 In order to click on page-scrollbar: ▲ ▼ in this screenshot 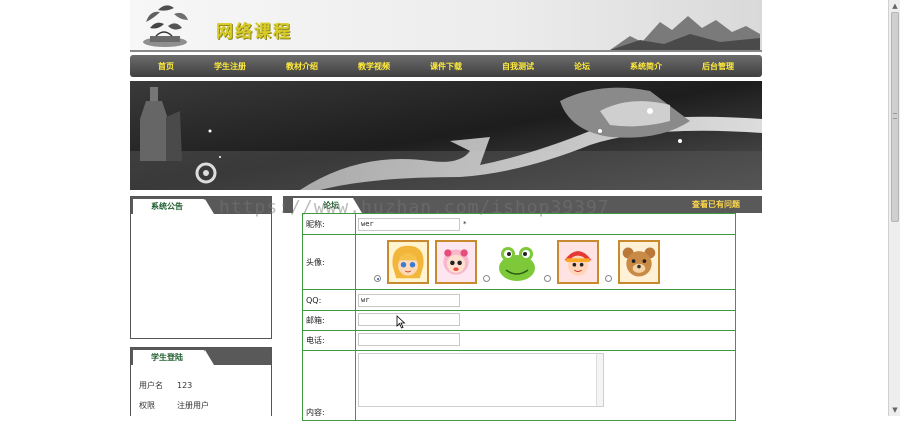, I will do `click(894, 208)`.